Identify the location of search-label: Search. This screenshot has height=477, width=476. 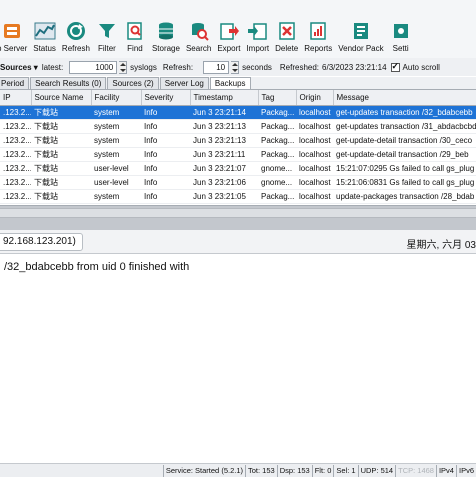
(198, 48).